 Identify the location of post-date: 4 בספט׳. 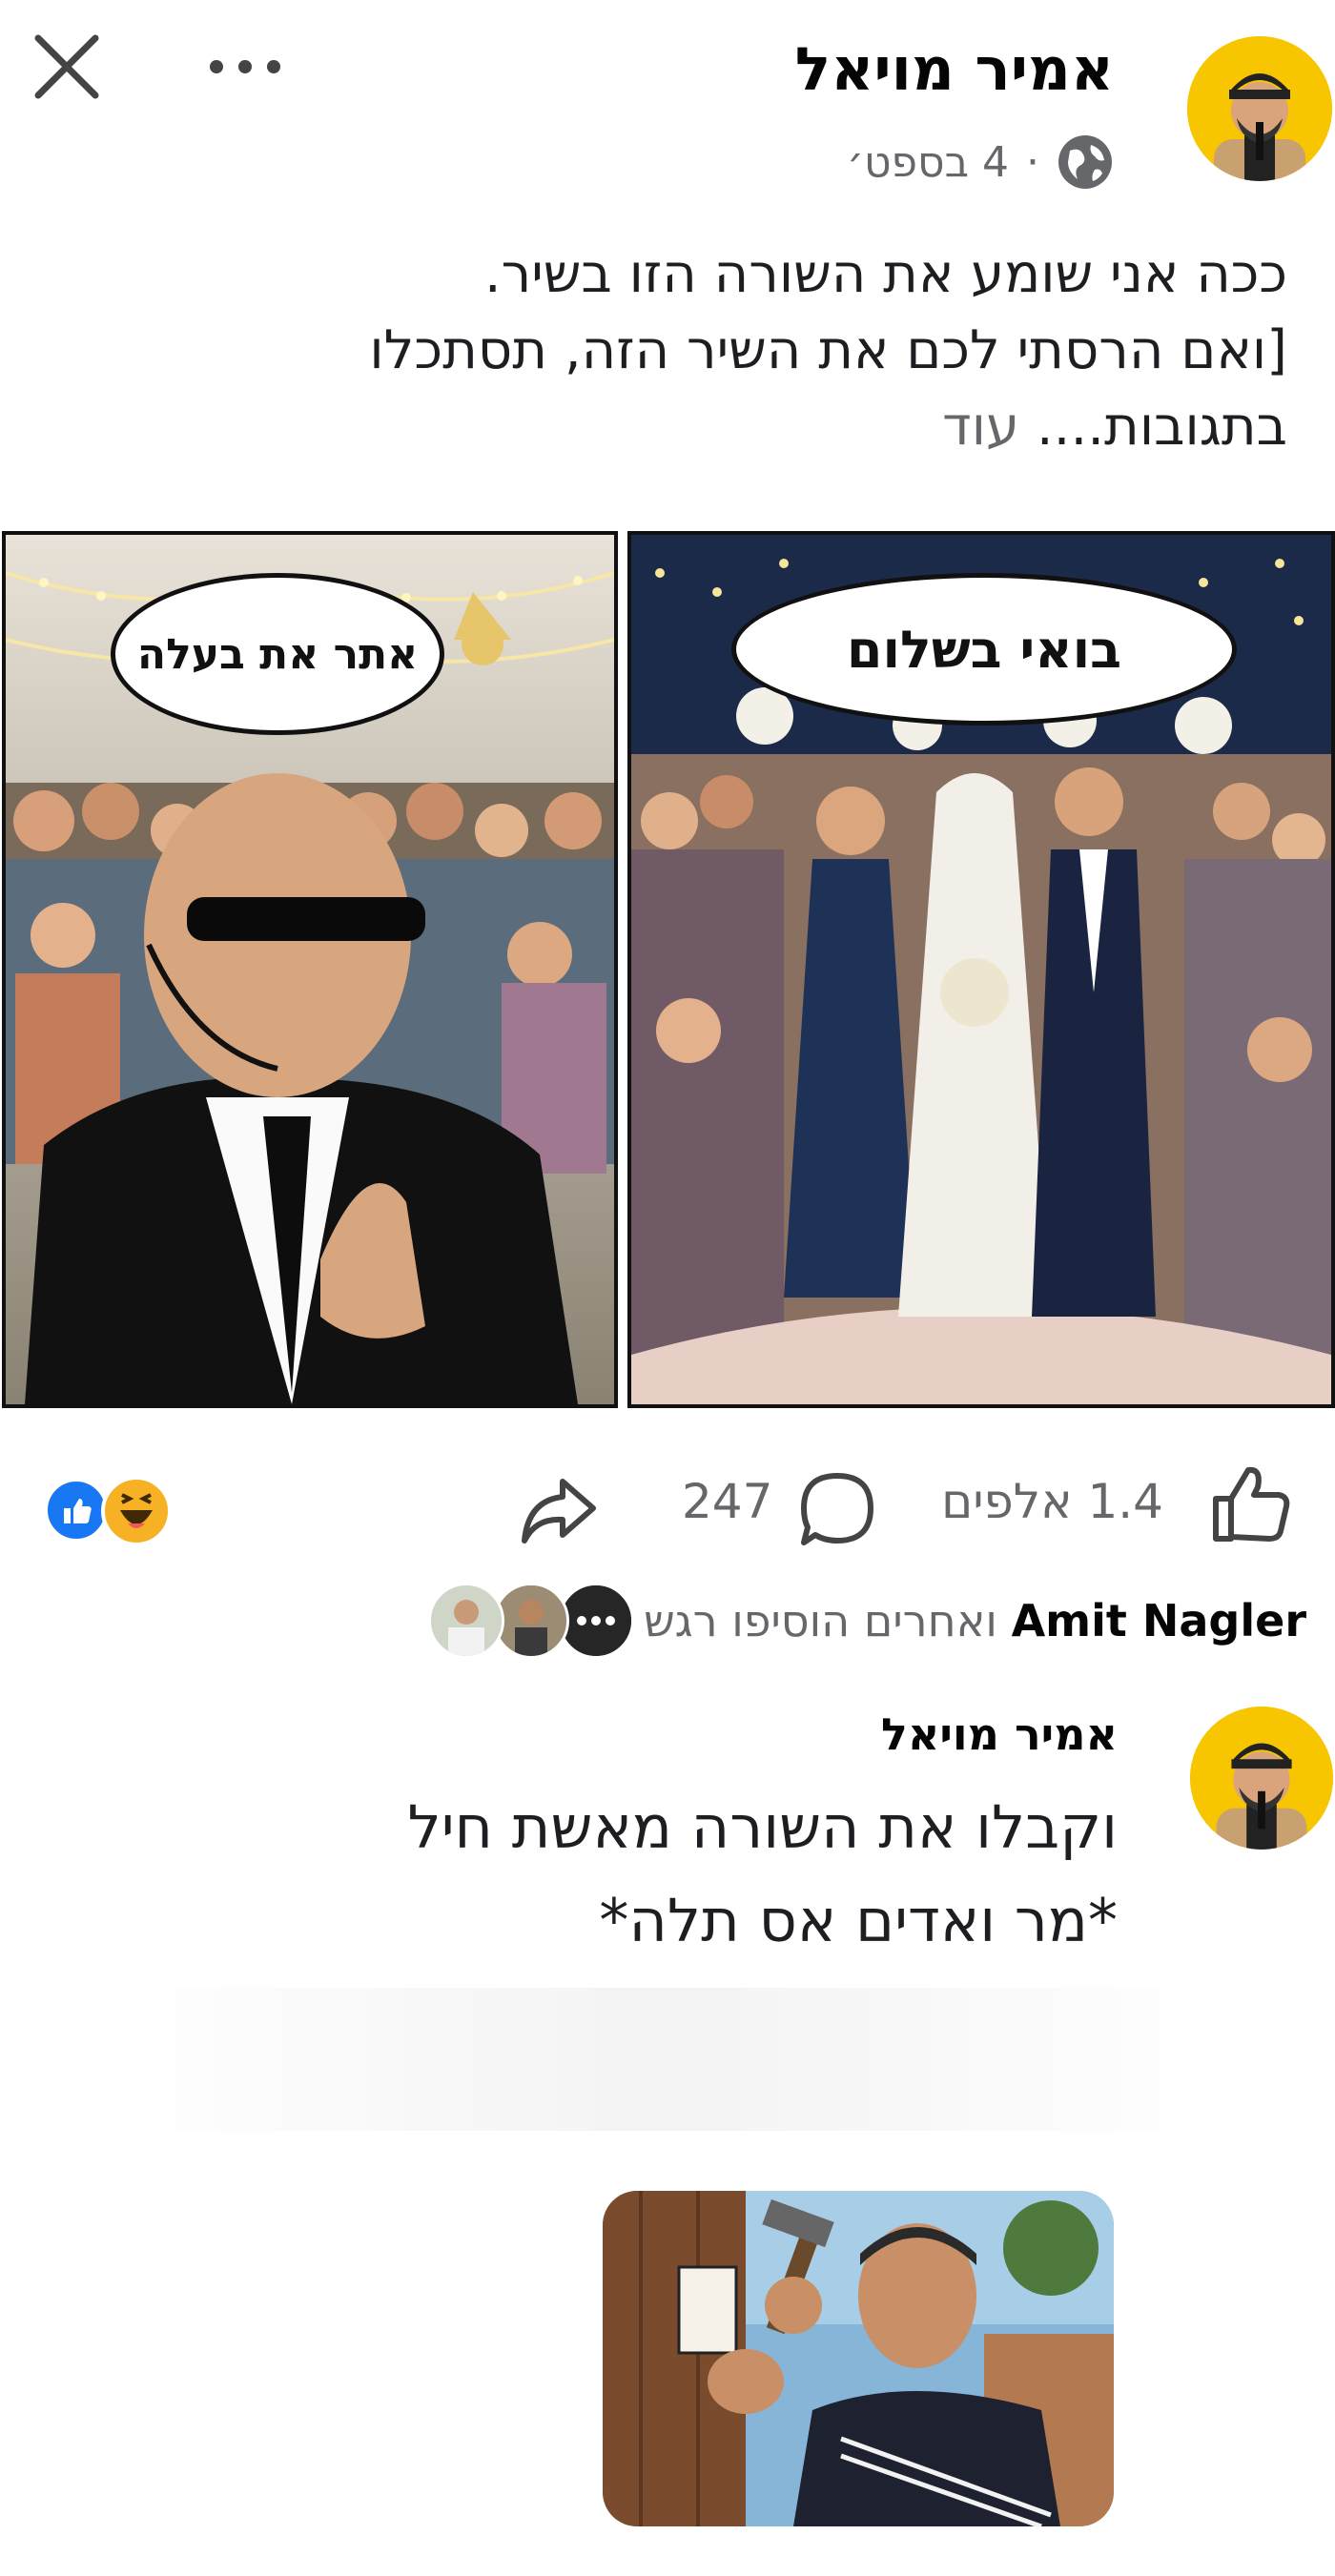
(928, 162).